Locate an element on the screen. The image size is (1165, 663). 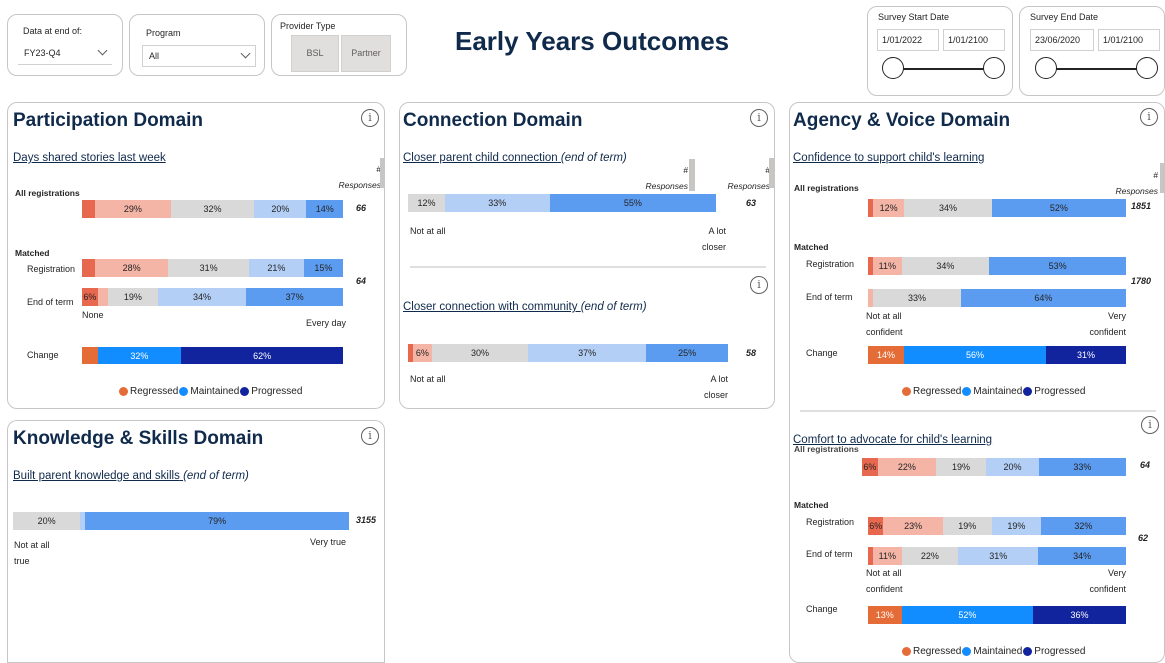
participation-end-bar: 6% 19% 34% 37% is located at coordinates (212, 297).